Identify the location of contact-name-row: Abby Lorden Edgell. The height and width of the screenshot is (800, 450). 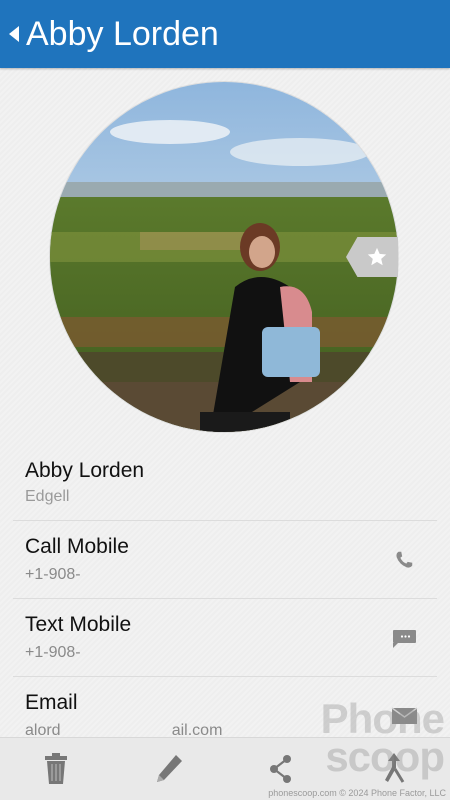
(225, 483).